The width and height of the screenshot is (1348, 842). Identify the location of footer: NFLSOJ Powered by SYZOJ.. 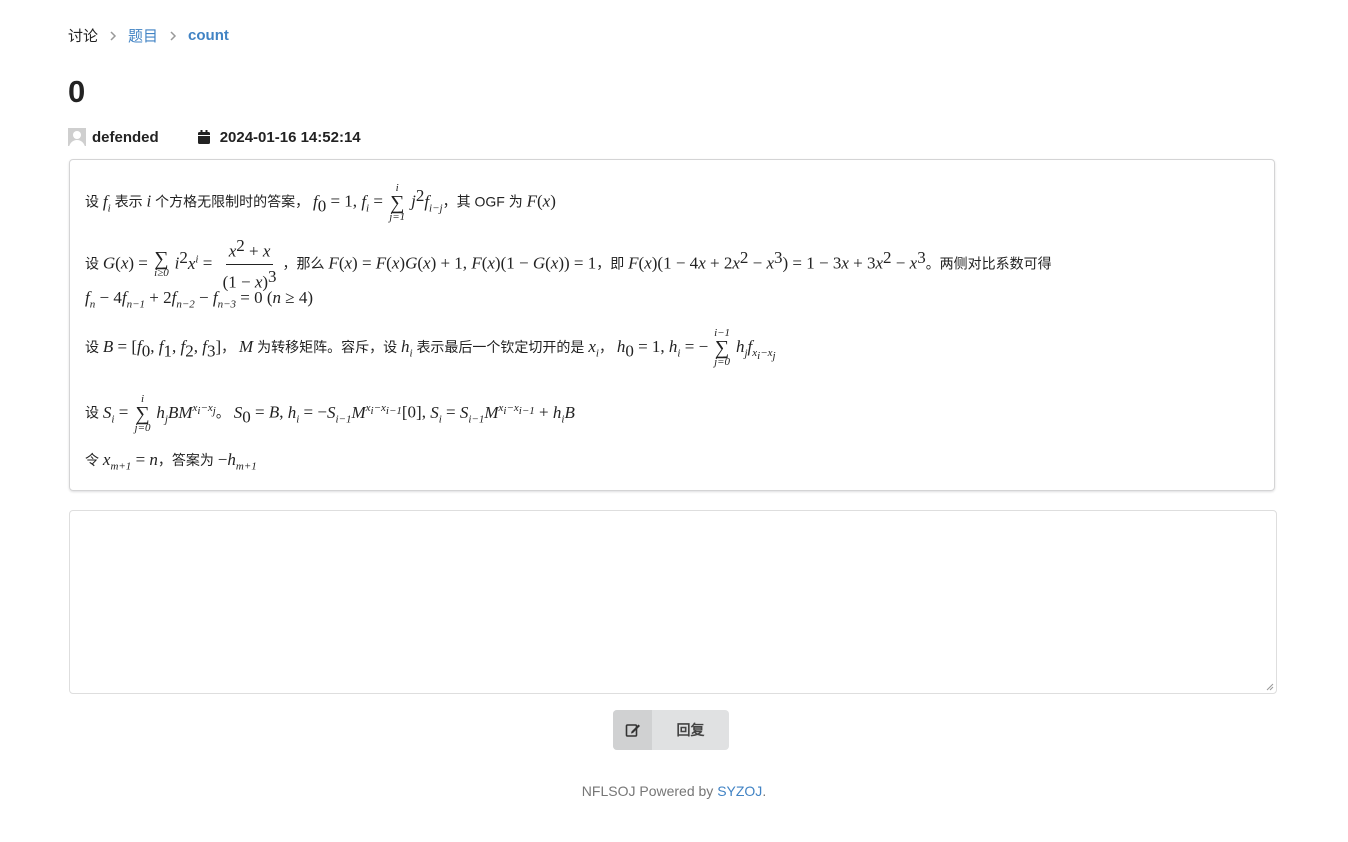
(674, 791).